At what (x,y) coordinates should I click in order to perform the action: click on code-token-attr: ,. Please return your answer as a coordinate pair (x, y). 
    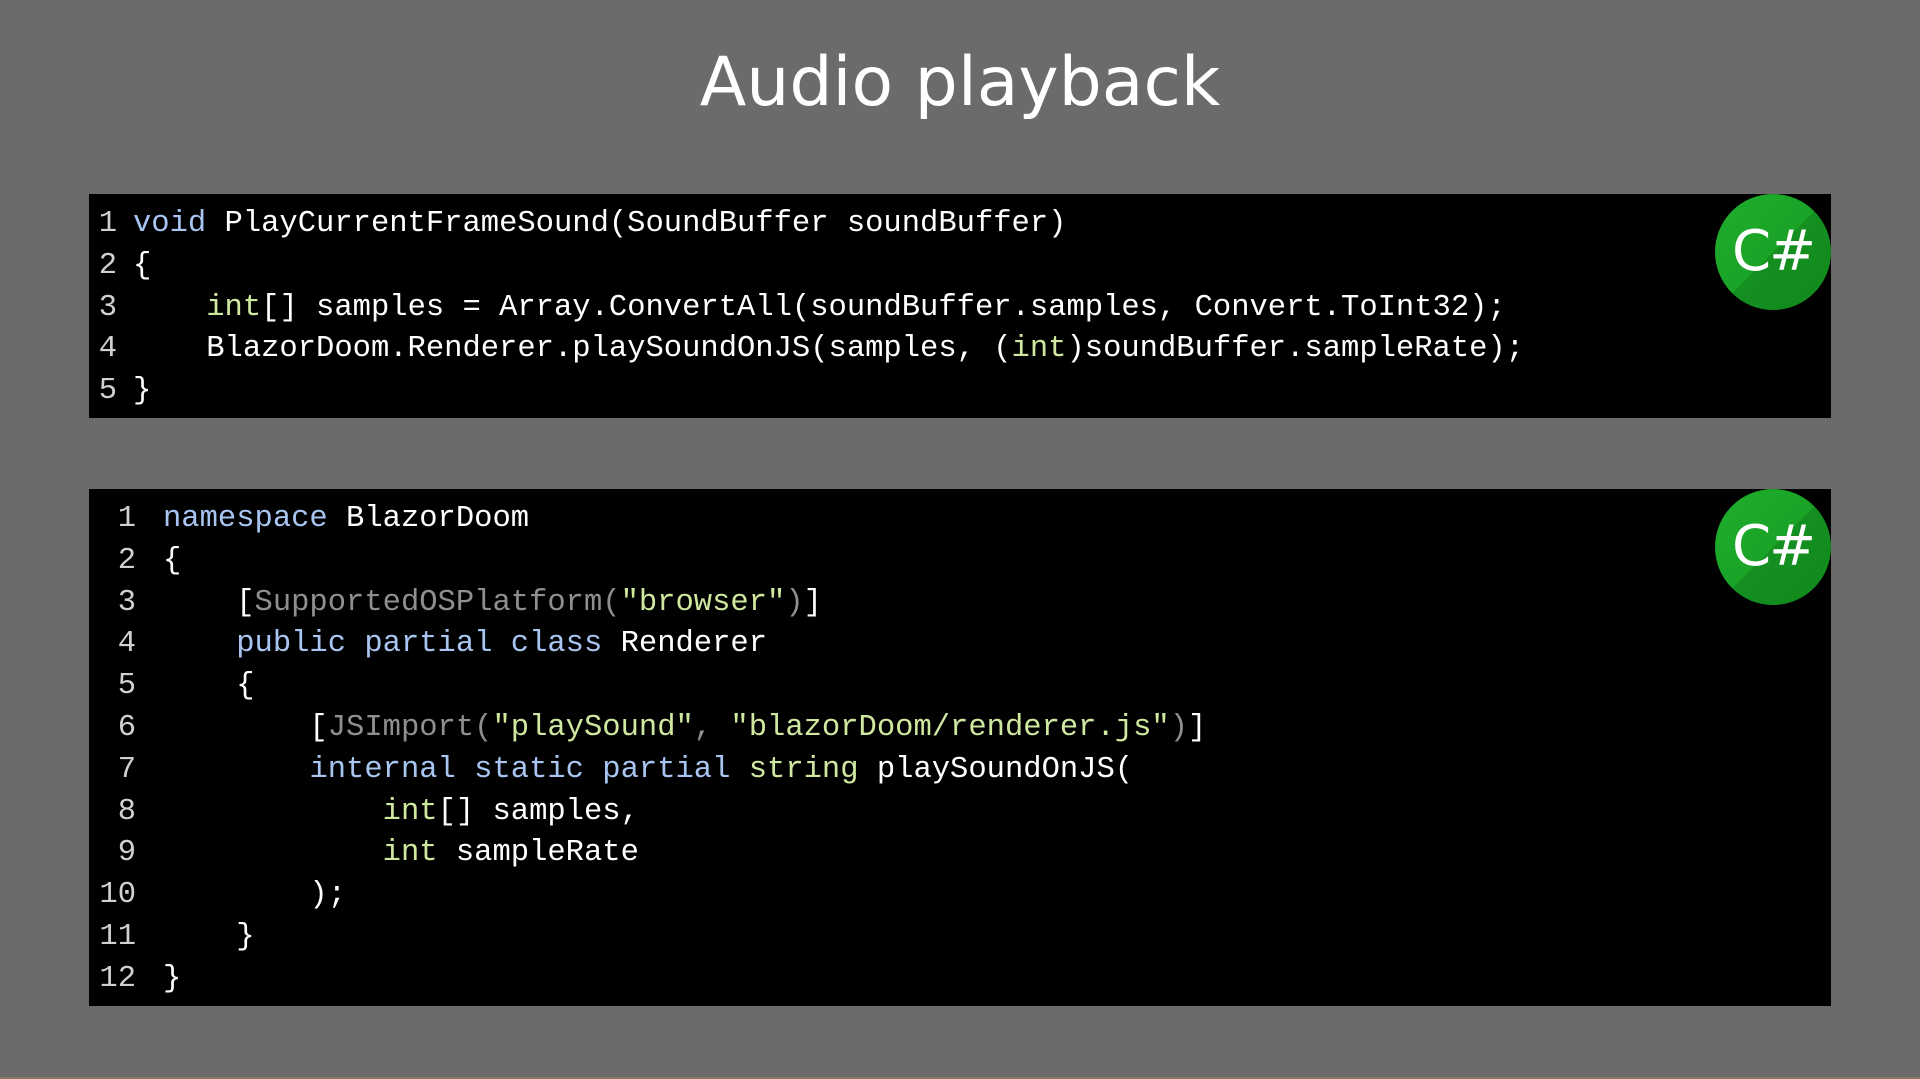
    Looking at the image, I should click on (712, 727).